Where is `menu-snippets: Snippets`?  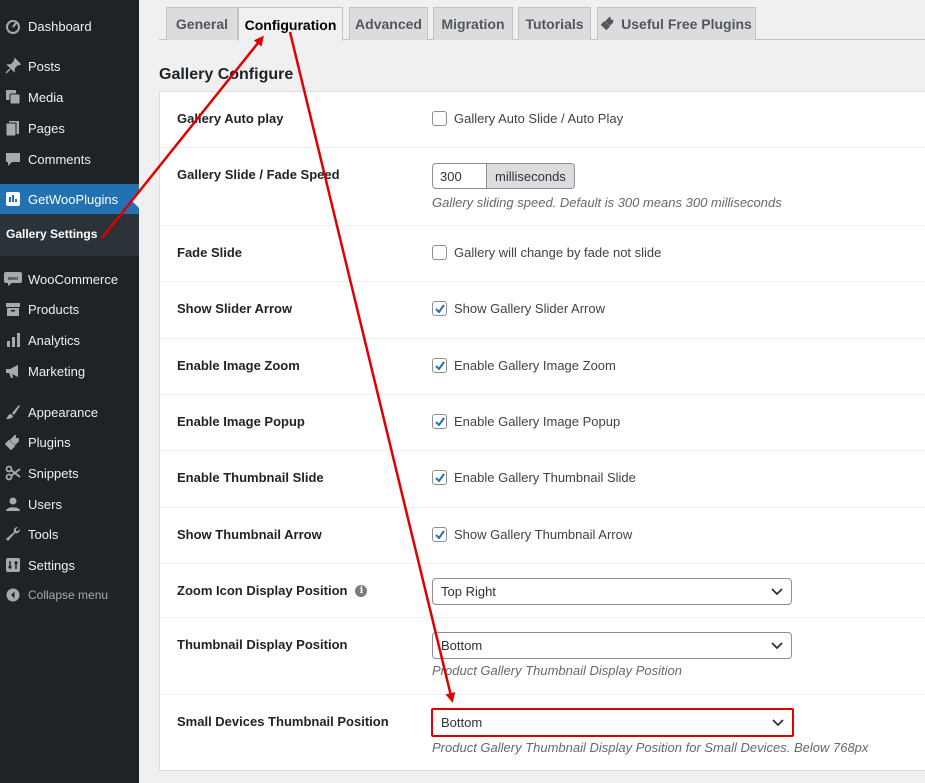 menu-snippets: Snippets is located at coordinates (69, 473).